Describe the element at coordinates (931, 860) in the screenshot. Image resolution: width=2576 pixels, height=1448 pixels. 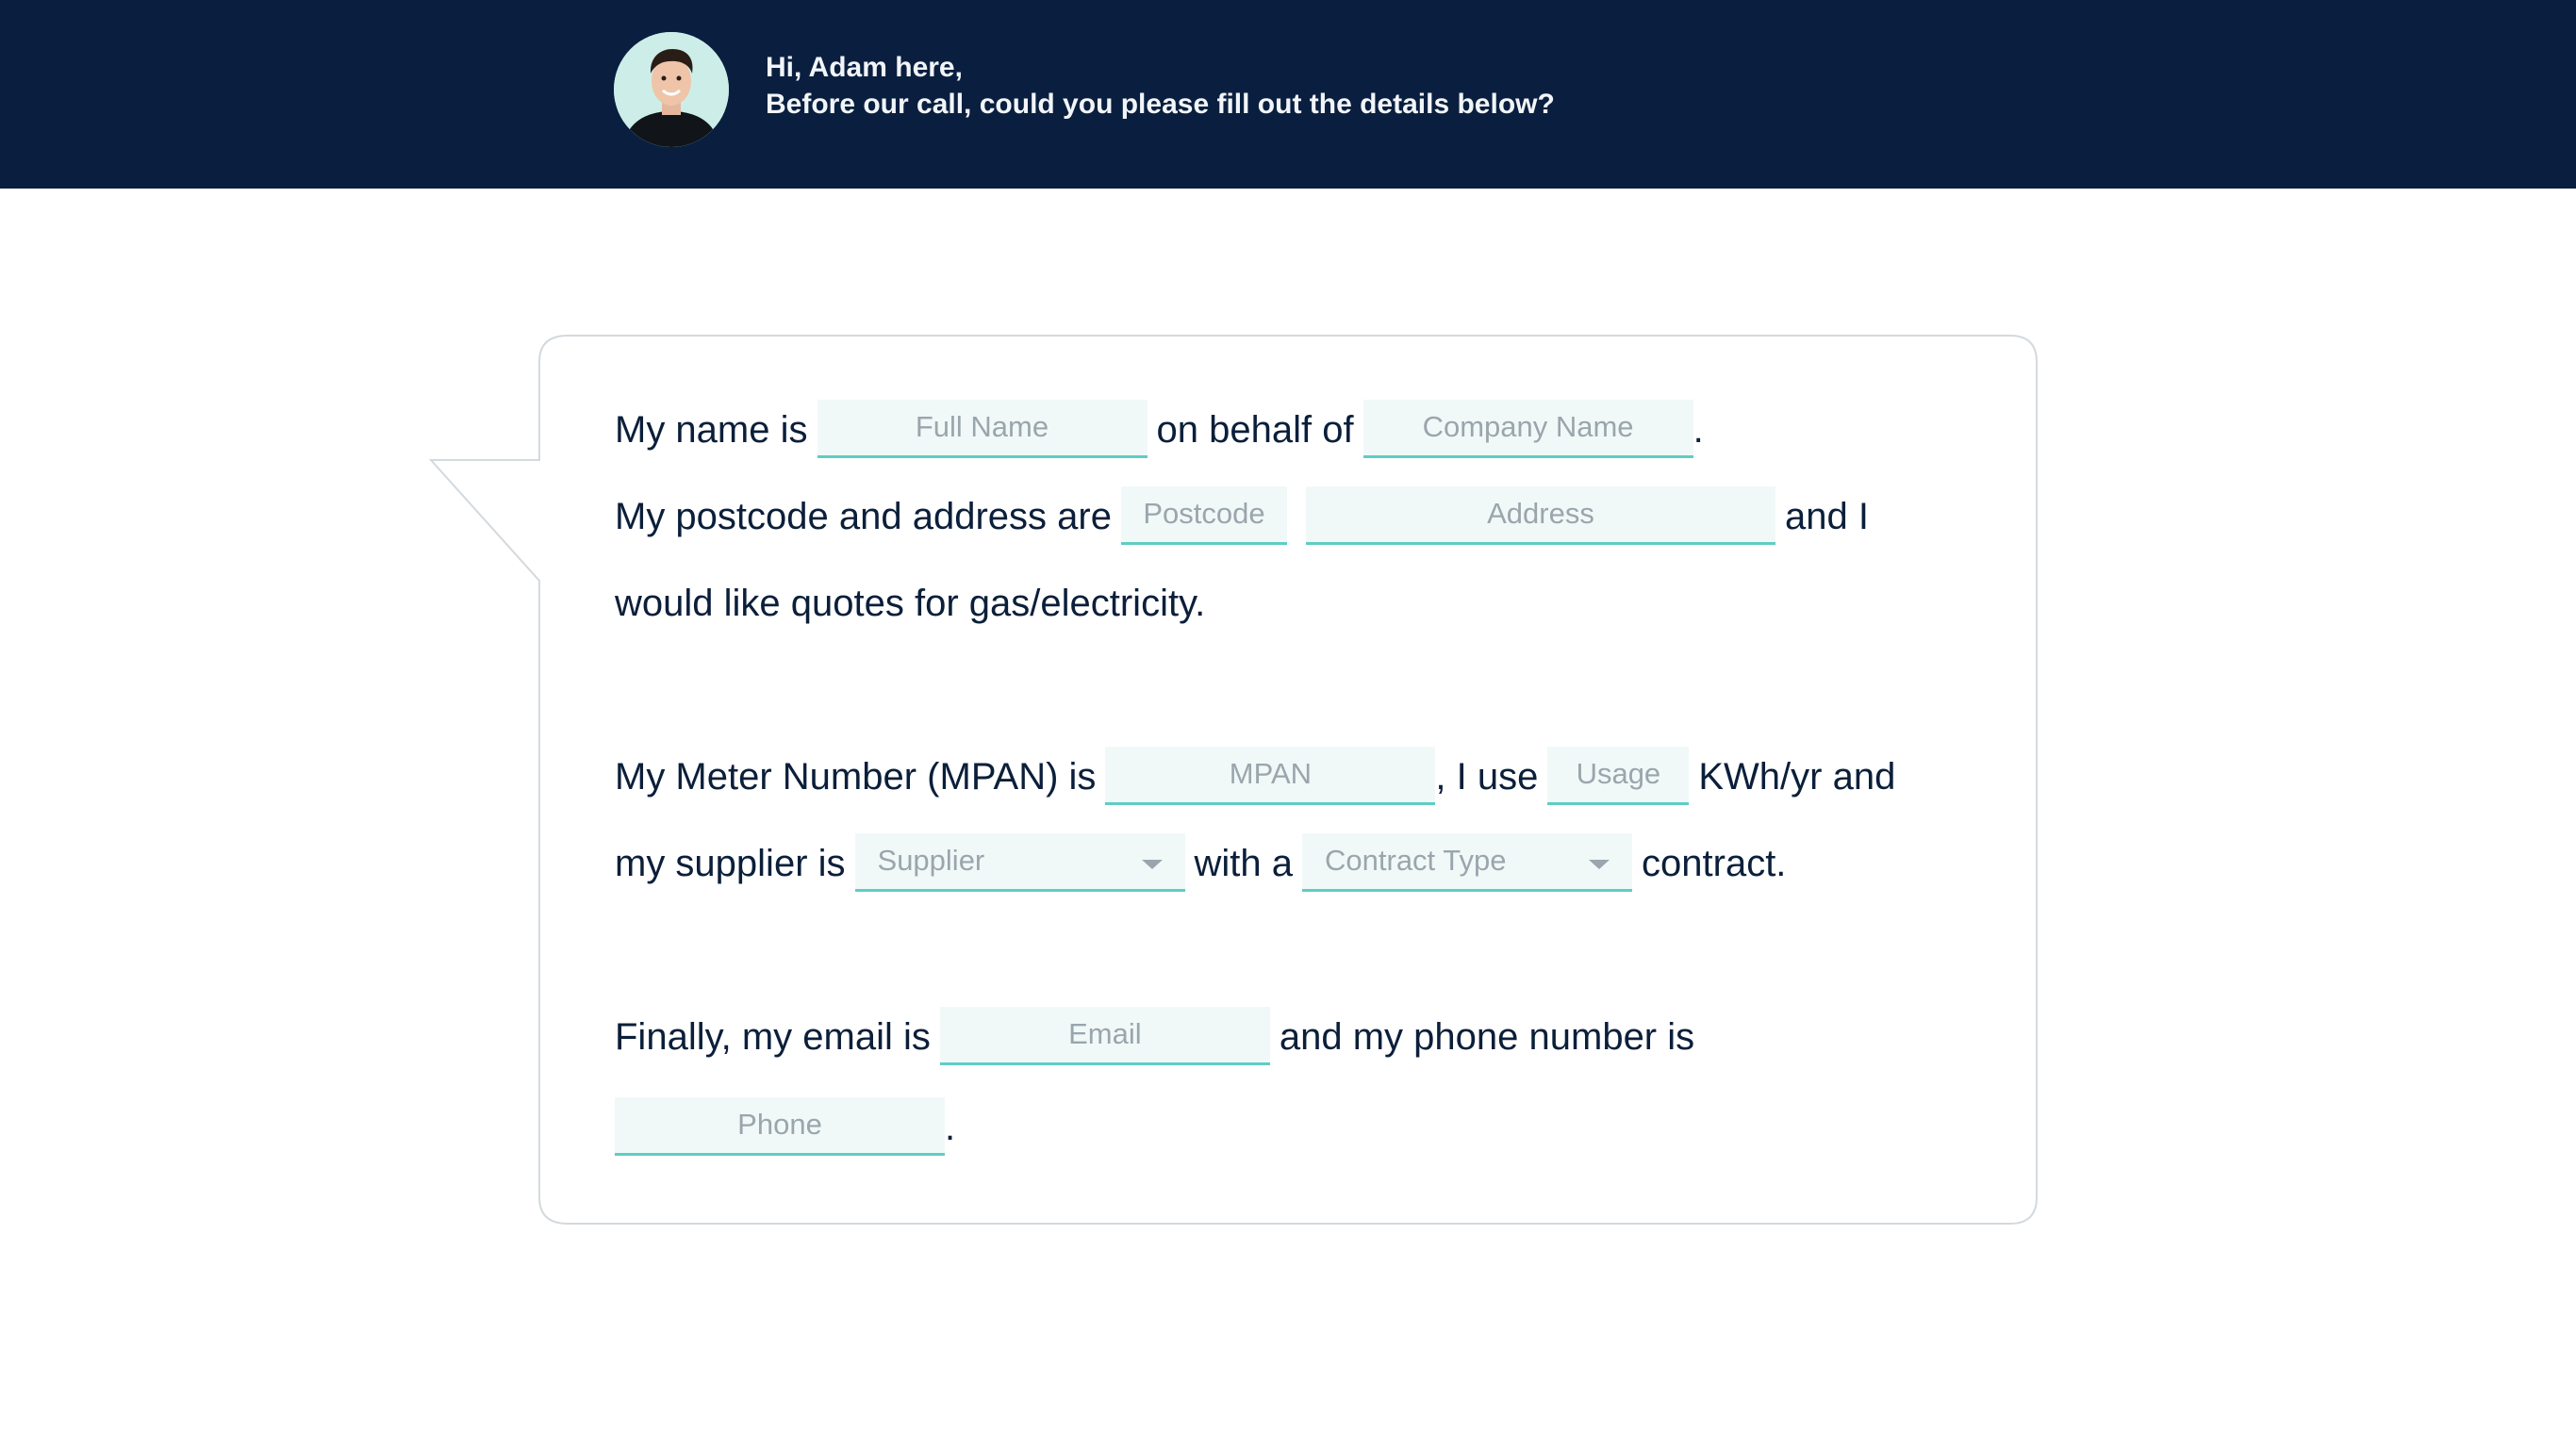
I see `supplier-select-value: Supplier` at that location.